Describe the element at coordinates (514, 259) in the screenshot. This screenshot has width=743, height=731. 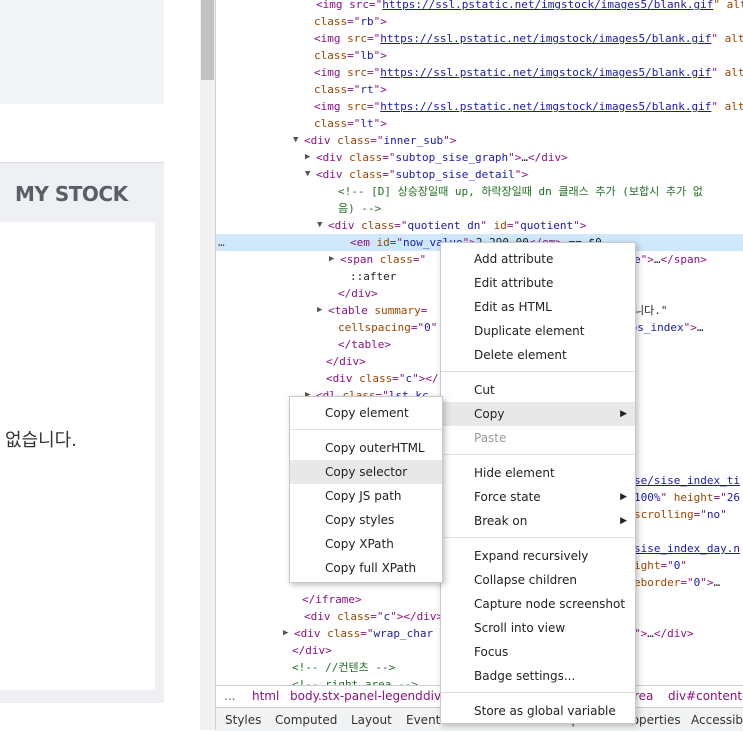
I see `menu-item-label: Add attribute` at that location.